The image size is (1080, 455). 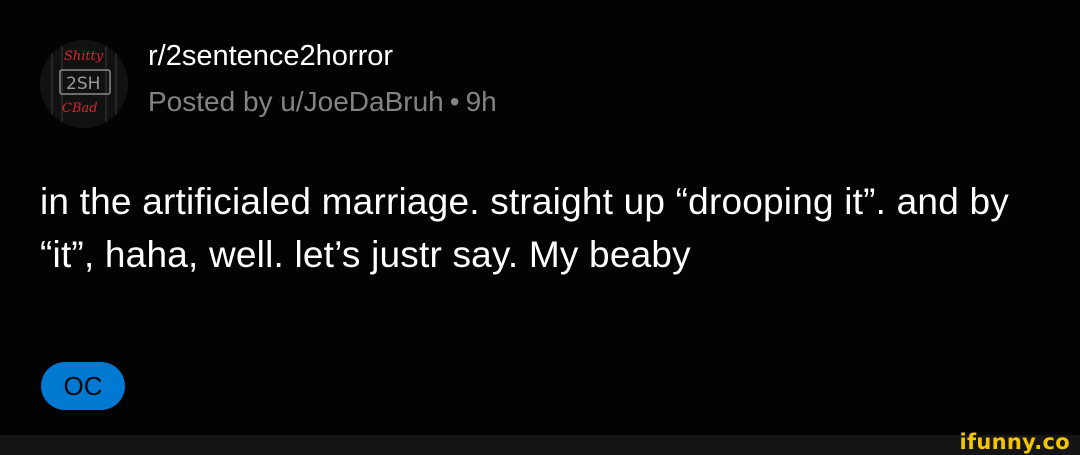 What do you see at coordinates (481, 101) in the screenshot?
I see `post-age: 9h` at bounding box center [481, 101].